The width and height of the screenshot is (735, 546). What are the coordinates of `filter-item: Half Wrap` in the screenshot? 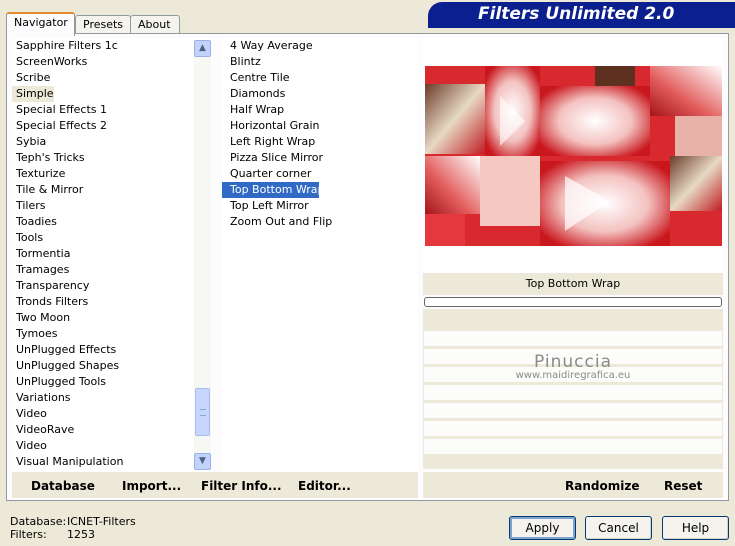 It's located at (320, 110).